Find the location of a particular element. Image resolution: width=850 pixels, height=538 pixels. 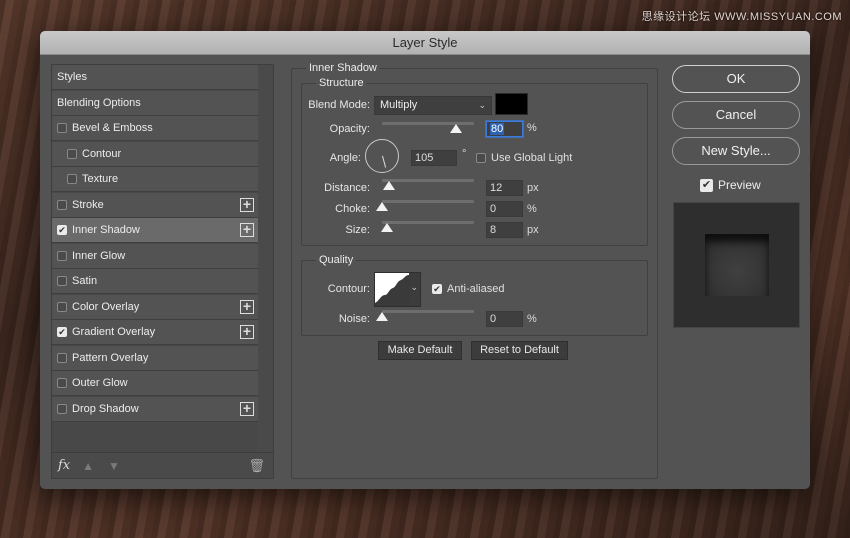

shadow-color-swatch is located at coordinates (511, 104).